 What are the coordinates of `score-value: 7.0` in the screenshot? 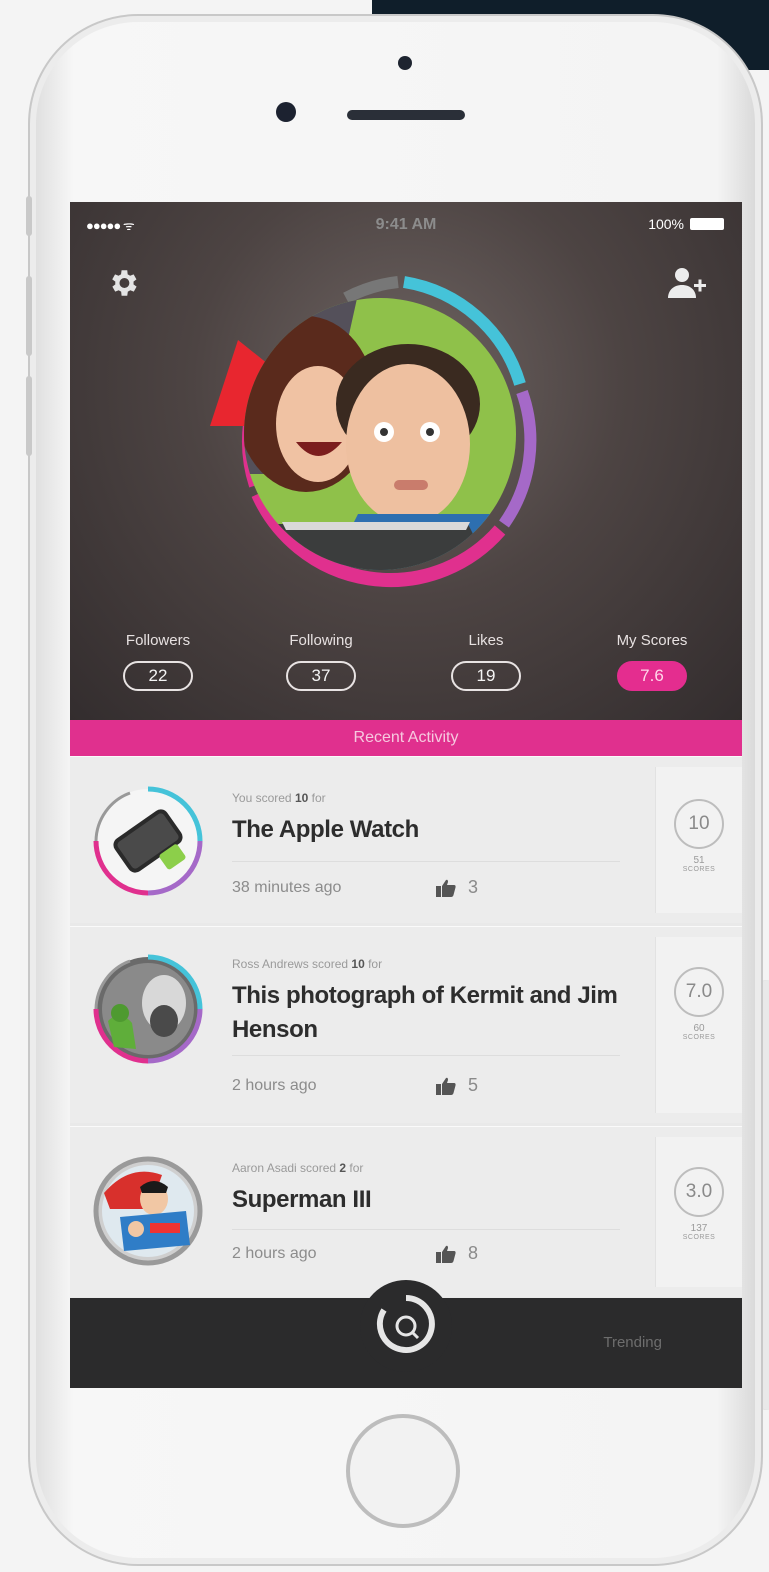 It's located at (699, 992).